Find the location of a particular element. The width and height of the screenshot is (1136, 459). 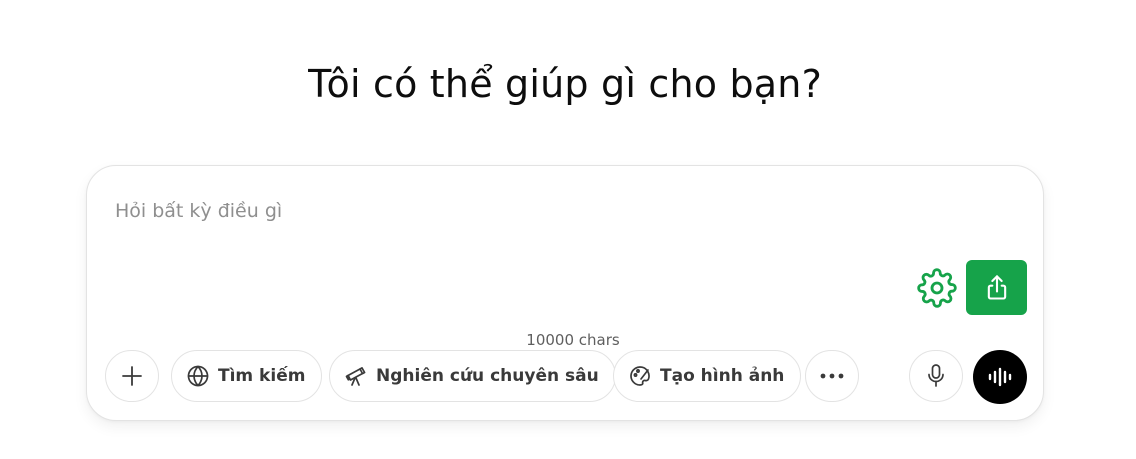

char-count: 10000 chars is located at coordinates (573, 340).